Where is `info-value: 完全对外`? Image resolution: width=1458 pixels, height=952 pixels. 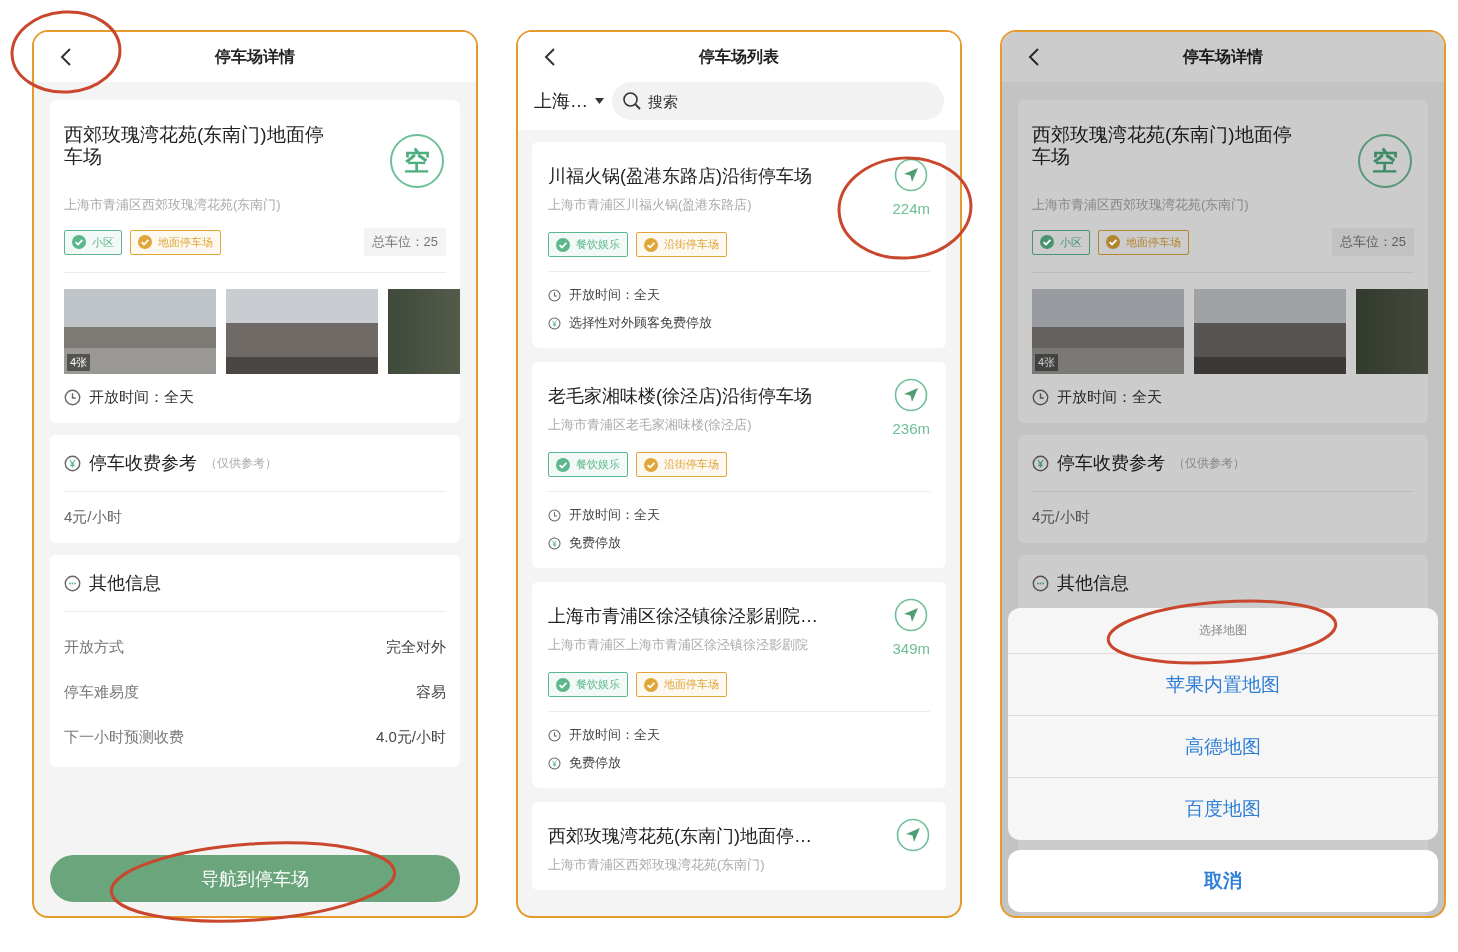
info-value: 完全对外 is located at coordinates (416, 647).